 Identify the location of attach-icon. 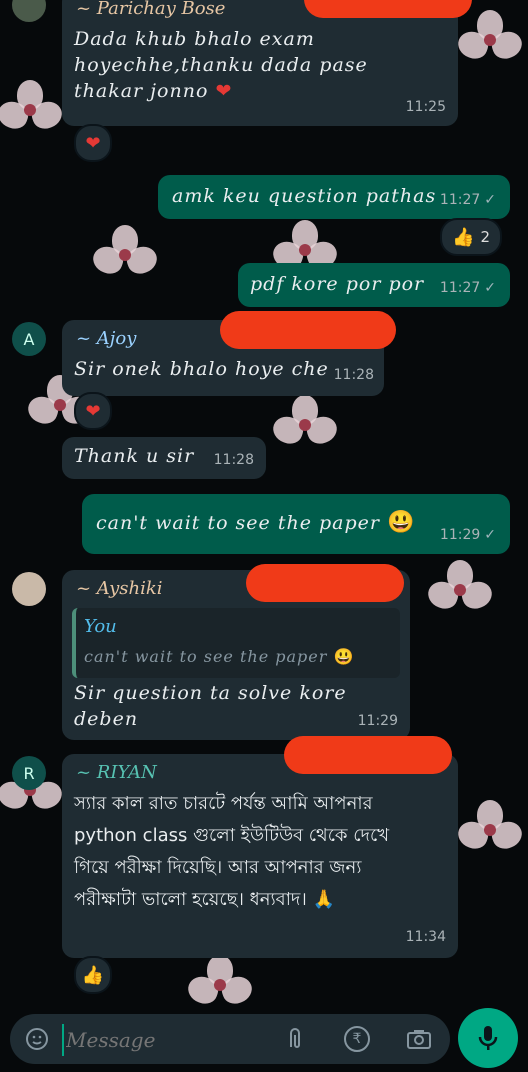
(295, 1039).